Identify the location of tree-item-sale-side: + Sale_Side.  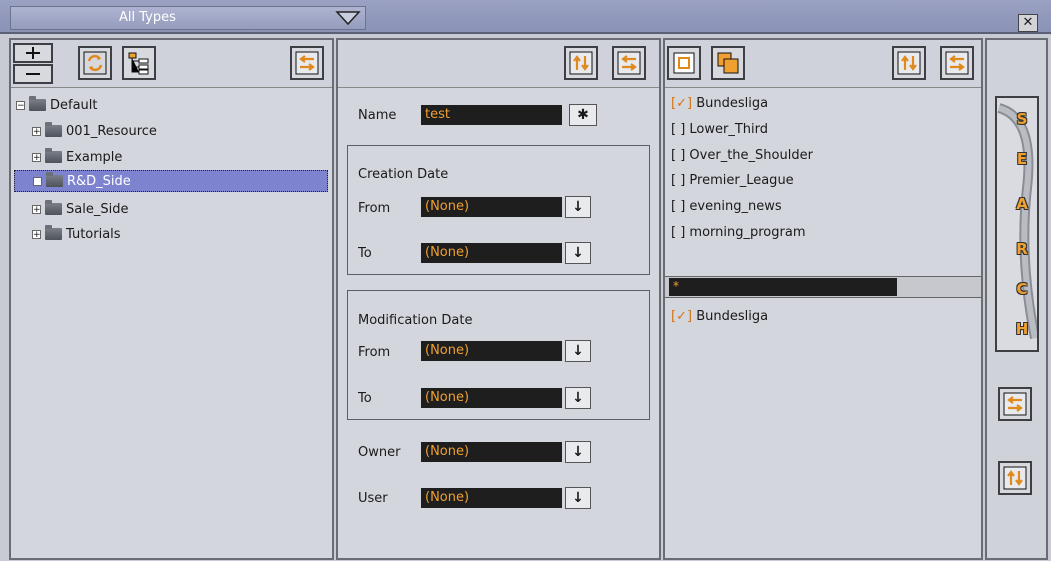
(80, 209).